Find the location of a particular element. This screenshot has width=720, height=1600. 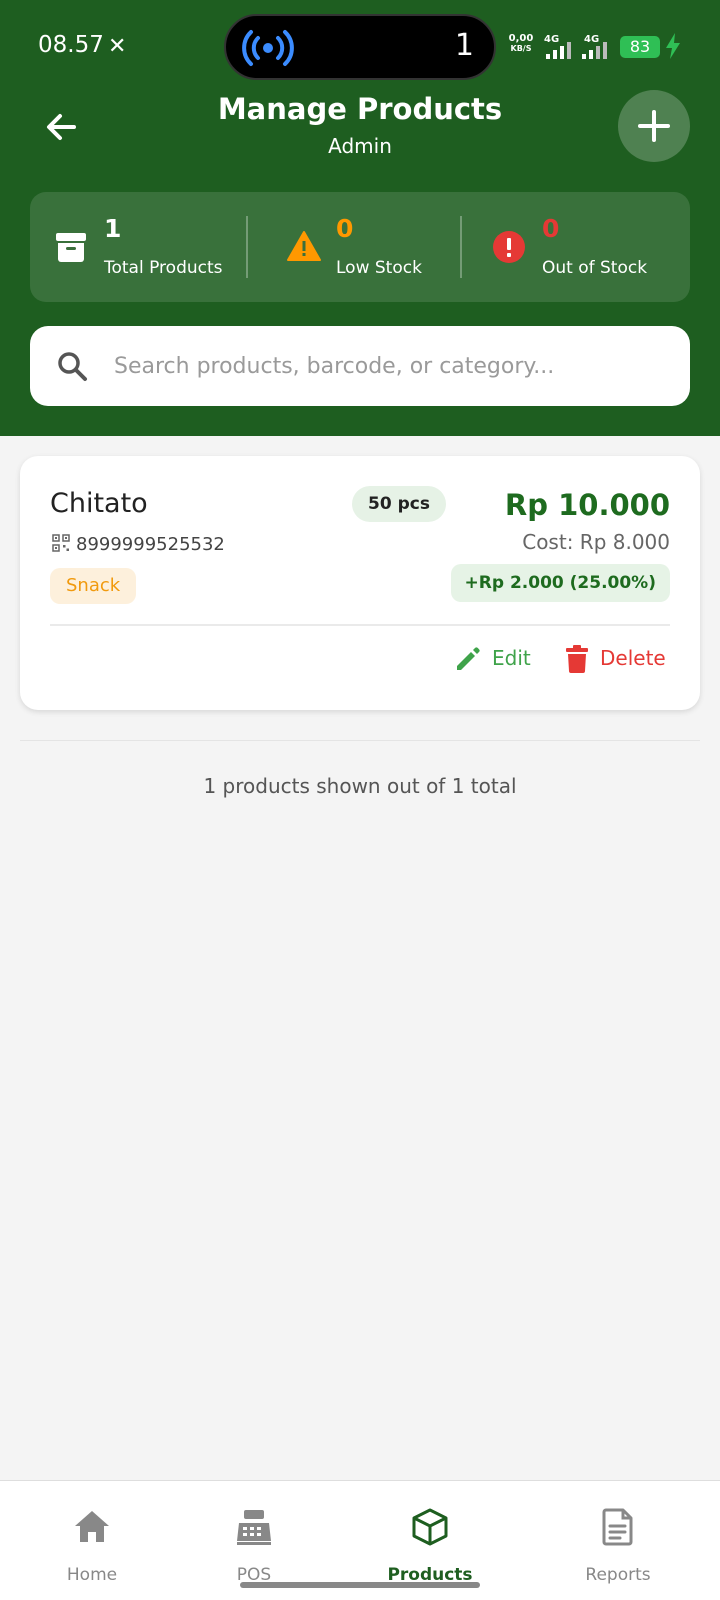

margin-badge: +Rp 2.000 (25.00%) is located at coordinates (560, 583).